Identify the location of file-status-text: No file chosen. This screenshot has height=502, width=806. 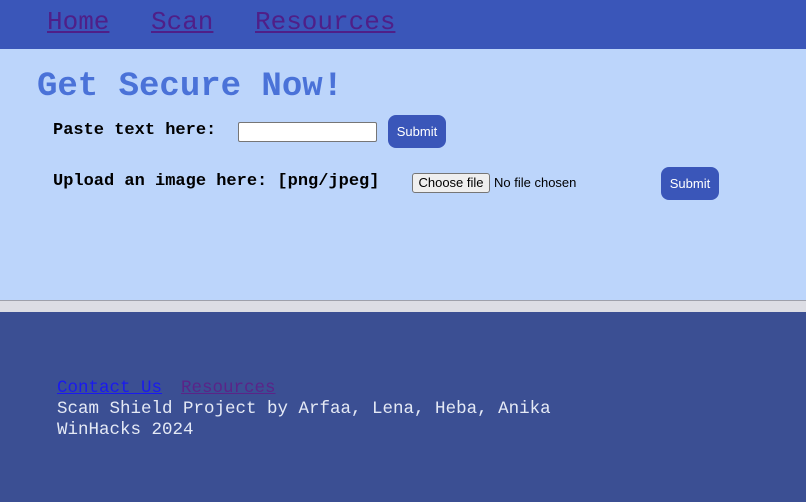
(535, 182).